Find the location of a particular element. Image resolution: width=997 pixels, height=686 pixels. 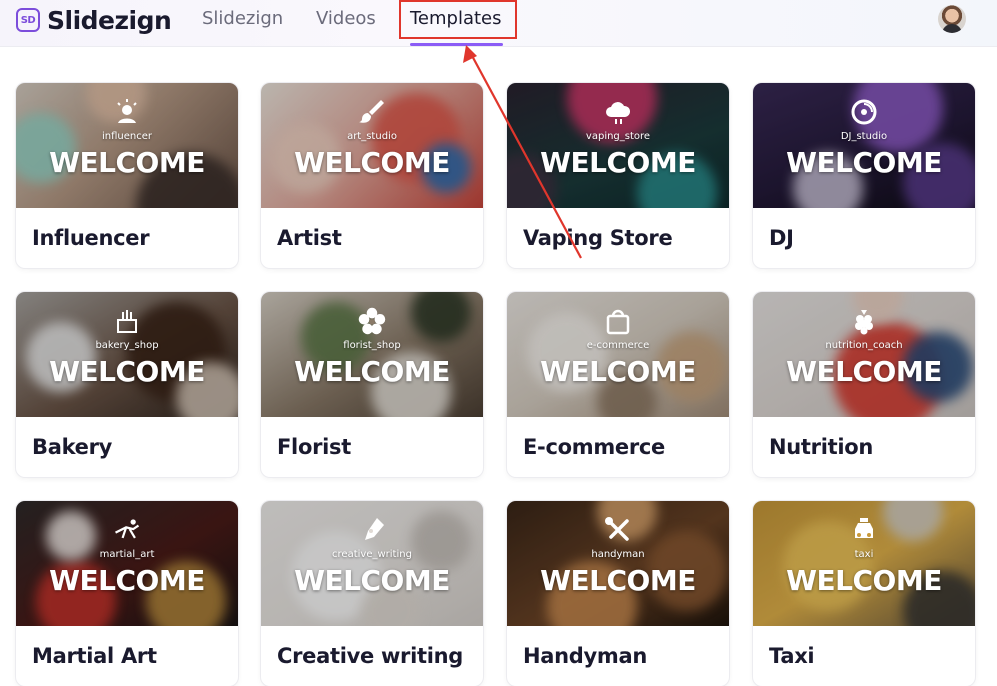

template-slug: nutrition_coach is located at coordinates (864, 345).